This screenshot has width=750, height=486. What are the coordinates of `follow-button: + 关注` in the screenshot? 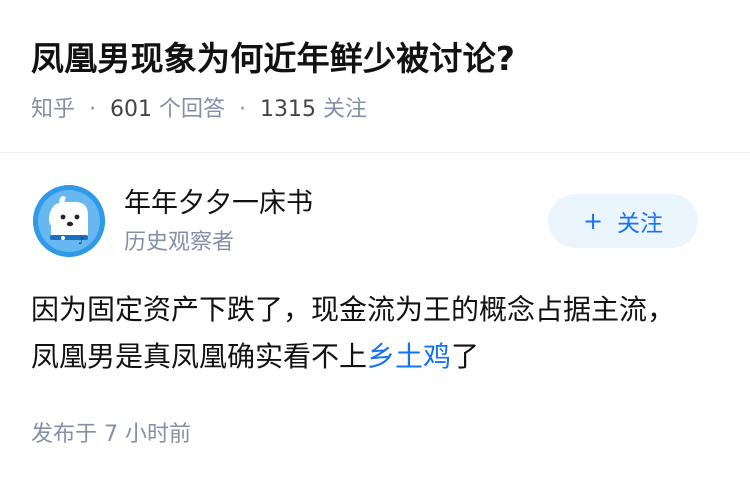 It's located at (623, 221).